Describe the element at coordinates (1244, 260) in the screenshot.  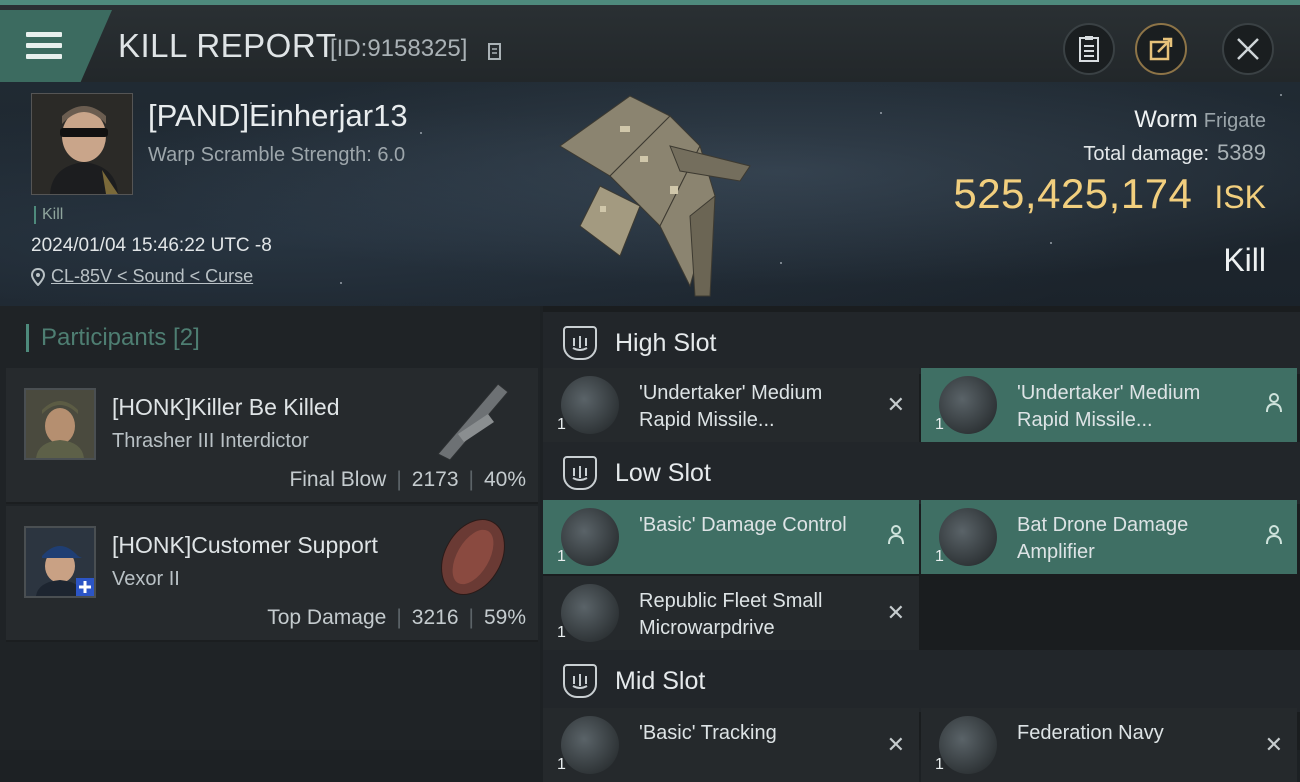
I see `kill-result: Kill` at that location.